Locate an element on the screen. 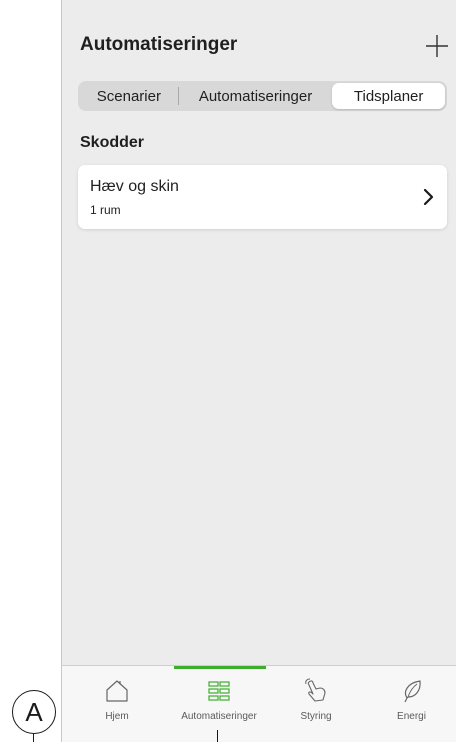  plus-icon is located at coordinates (437, 46).